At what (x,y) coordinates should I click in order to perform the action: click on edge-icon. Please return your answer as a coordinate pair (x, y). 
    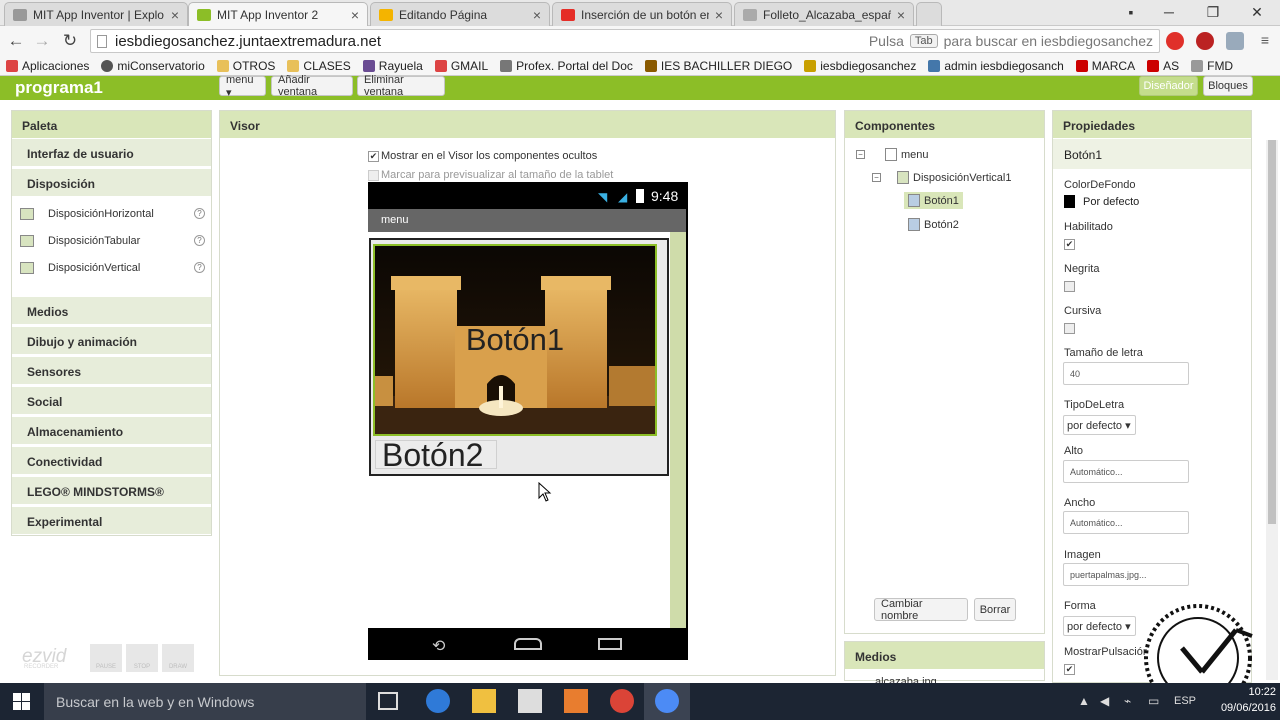
    Looking at the image, I should click on (438, 701).